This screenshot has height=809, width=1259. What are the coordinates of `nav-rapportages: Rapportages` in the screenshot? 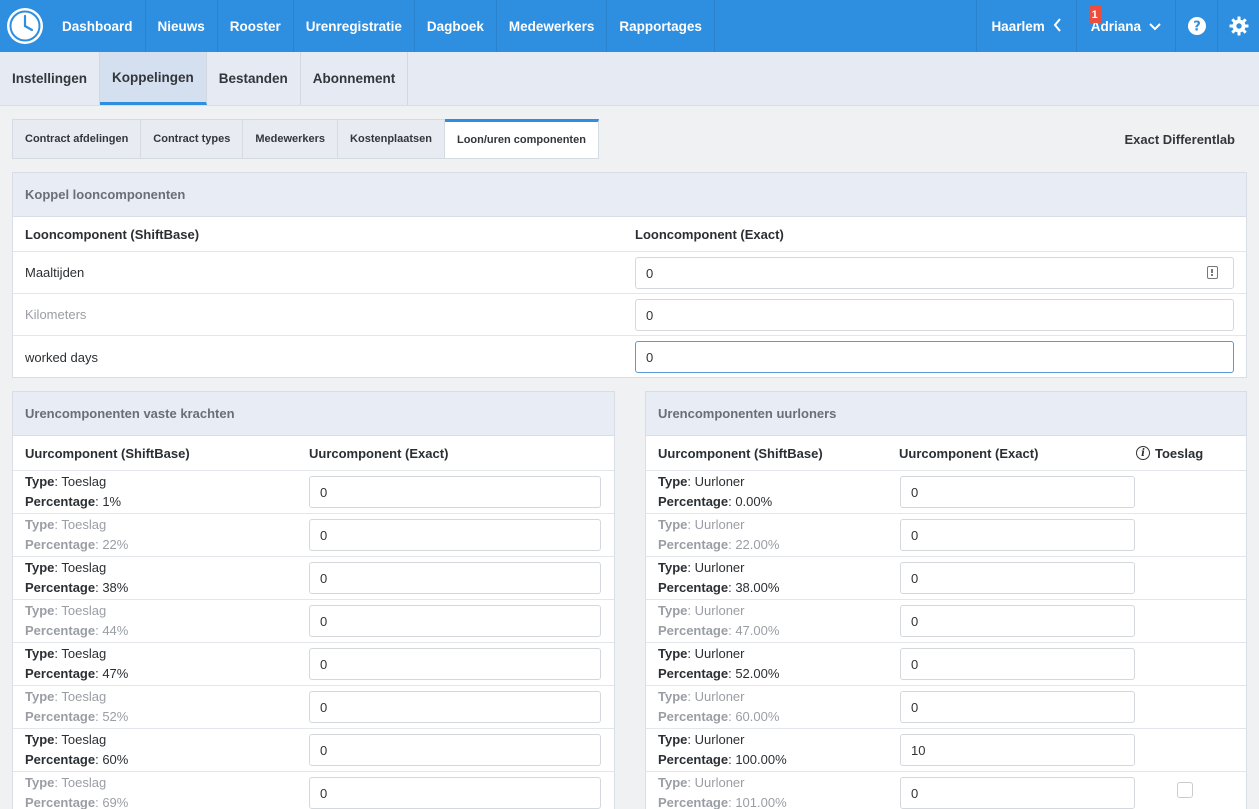 It's located at (661, 26).